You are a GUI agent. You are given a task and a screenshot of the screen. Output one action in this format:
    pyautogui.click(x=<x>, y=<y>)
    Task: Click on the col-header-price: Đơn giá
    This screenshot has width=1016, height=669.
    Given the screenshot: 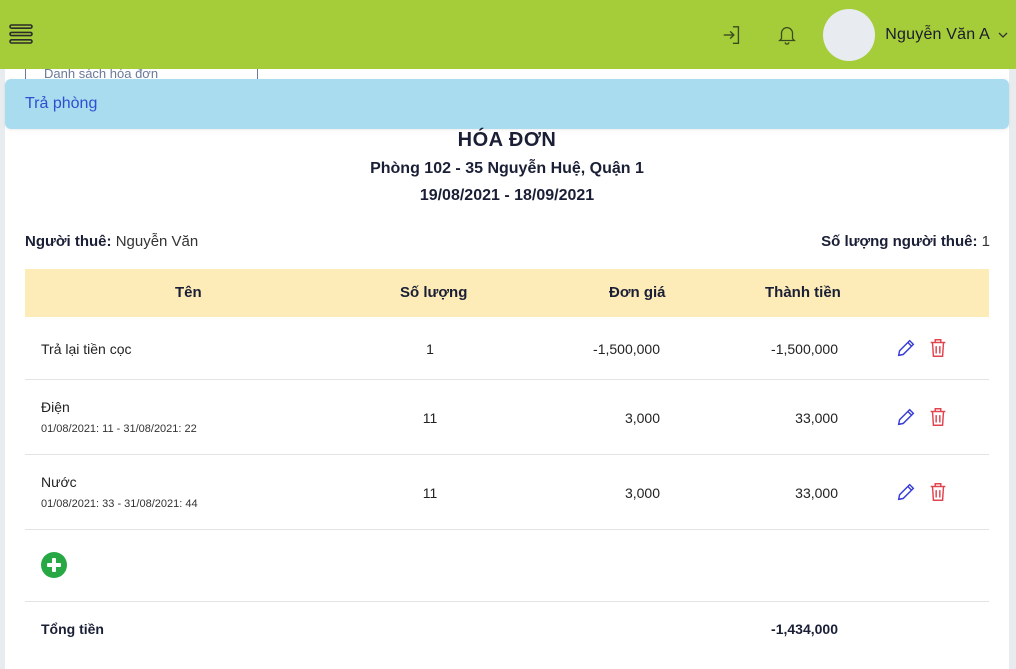 What is the action you would take?
    pyautogui.click(x=637, y=292)
    